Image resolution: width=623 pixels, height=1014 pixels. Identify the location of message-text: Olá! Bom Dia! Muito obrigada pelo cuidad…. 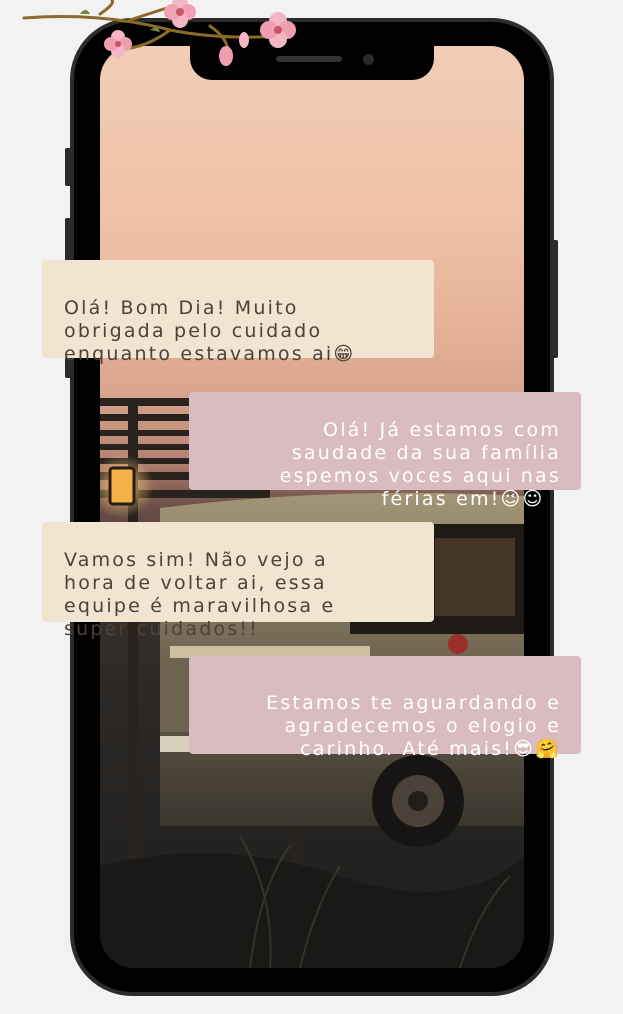
(199, 331).